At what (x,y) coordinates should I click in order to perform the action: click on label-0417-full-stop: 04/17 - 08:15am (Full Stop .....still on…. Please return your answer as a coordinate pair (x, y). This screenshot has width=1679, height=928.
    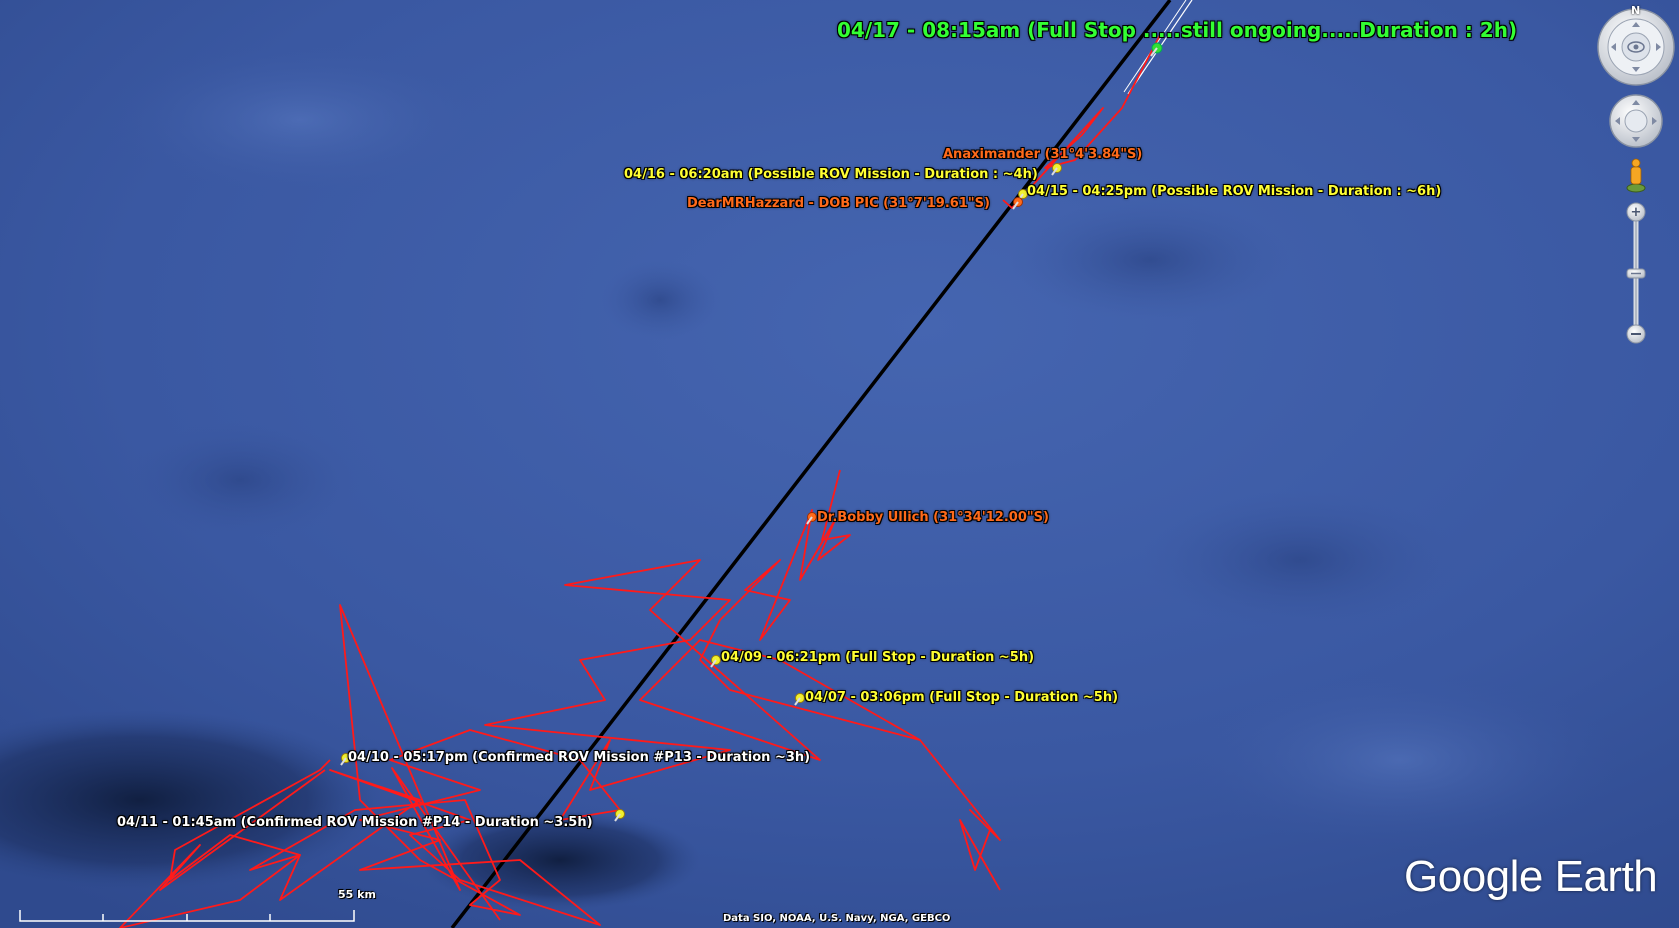
    Looking at the image, I should click on (1177, 30).